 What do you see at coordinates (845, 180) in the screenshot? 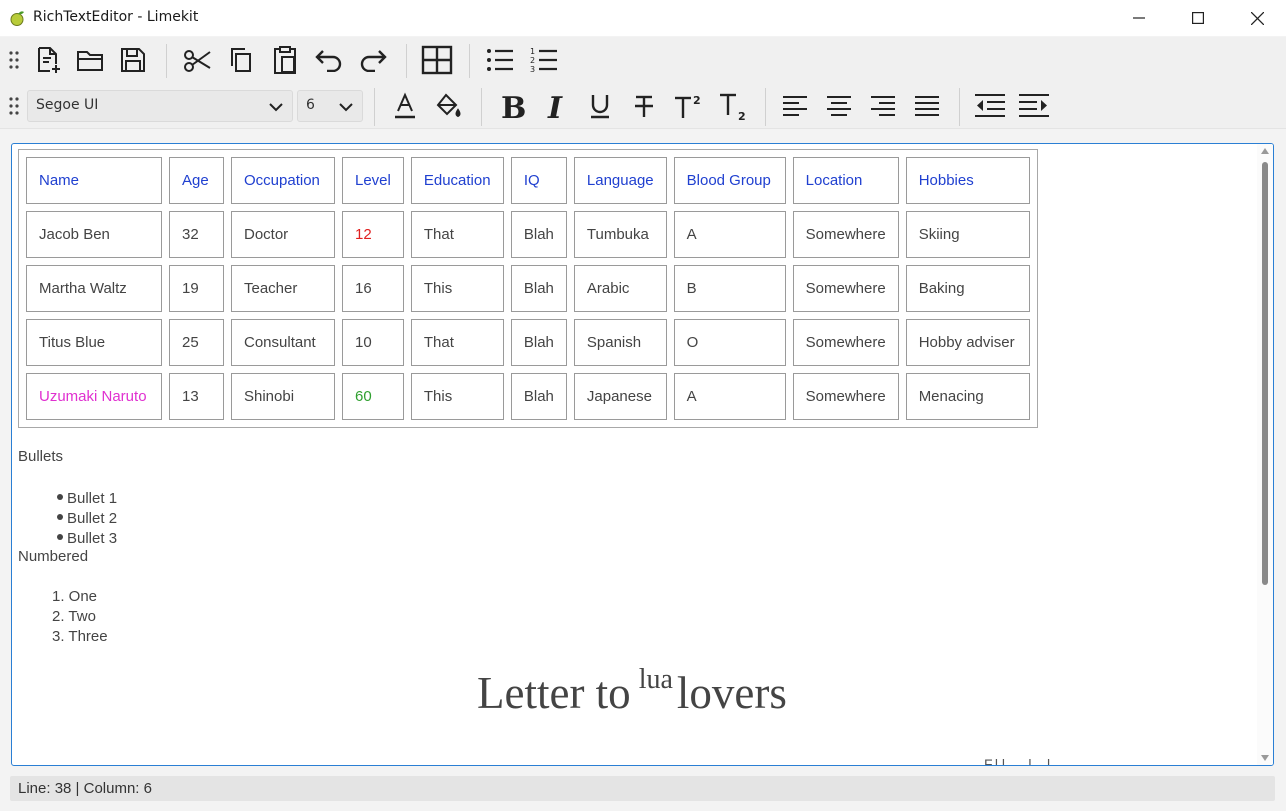
I see `table-header-cell: Location` at bounding box center [845, 180].